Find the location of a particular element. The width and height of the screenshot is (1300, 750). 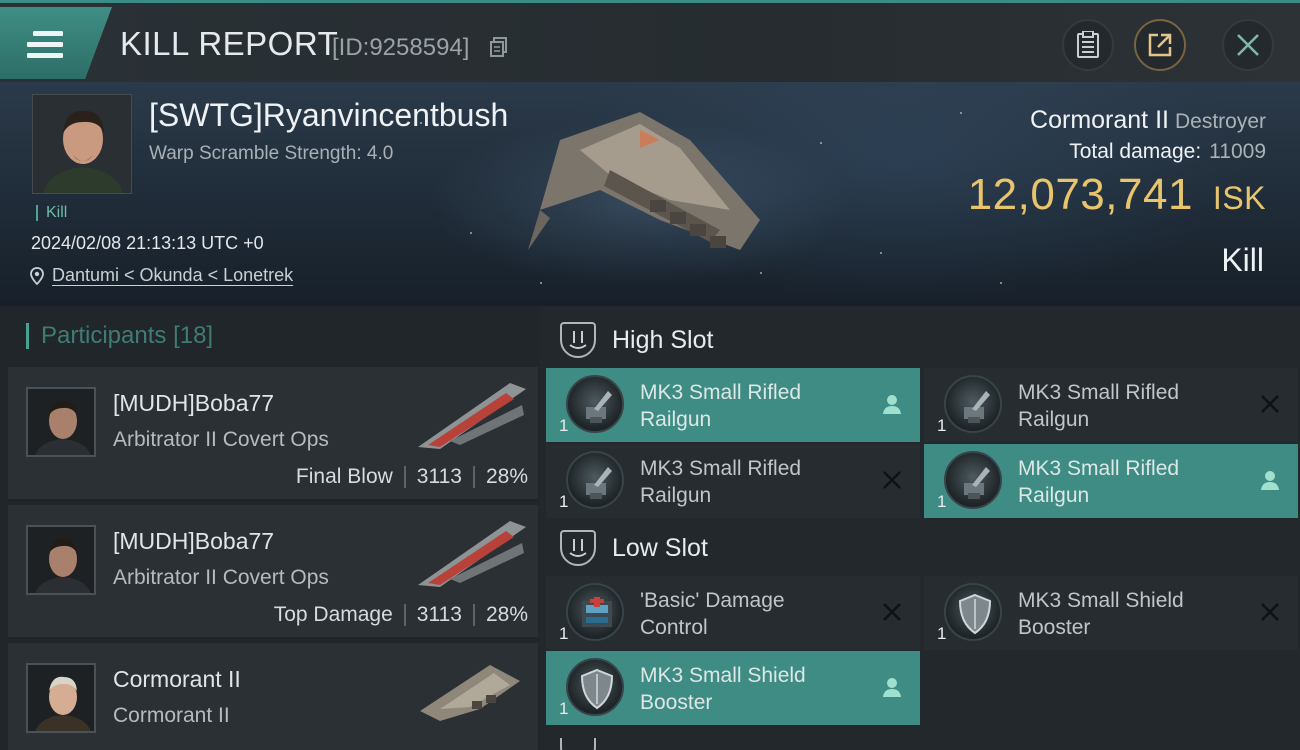

victim-name: [SWTG]Ryanvincentbush is located at coordinates (328, 115).